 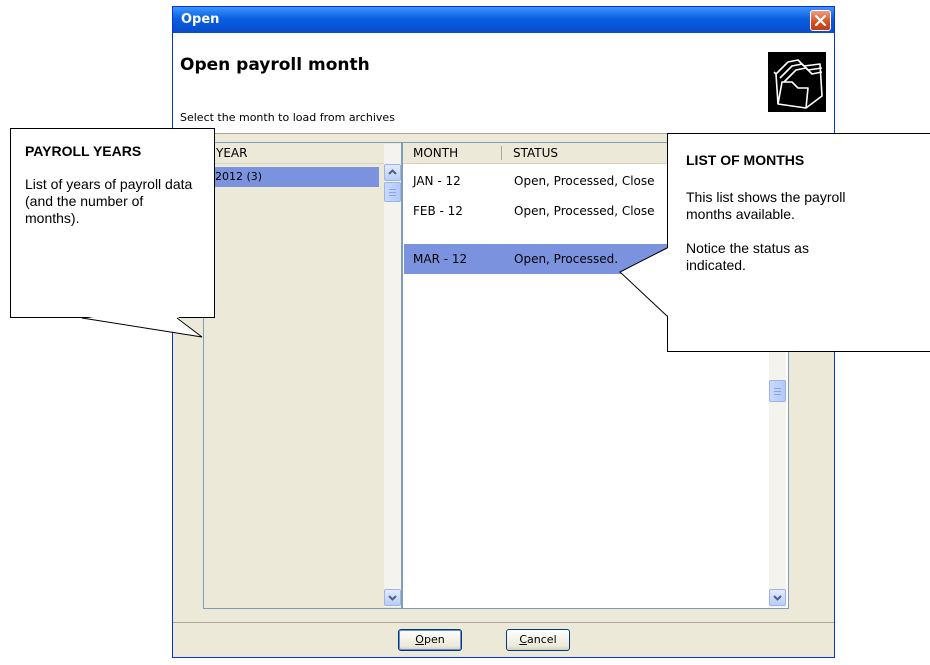 What do you see at coordinates (643, 282) in the screenshot?
I see `callout-months-pointer` at bounding box center [643, 282].